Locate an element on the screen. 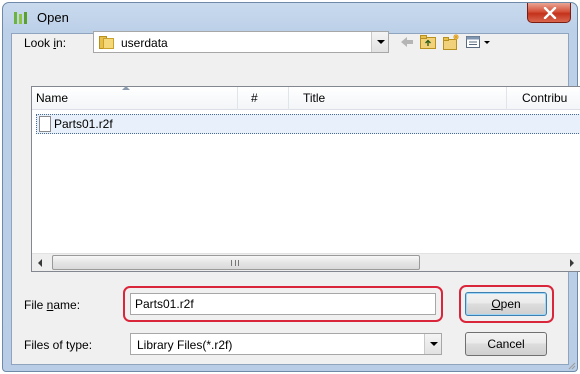  back-arrow-icon is located at coordinates (407, 42).